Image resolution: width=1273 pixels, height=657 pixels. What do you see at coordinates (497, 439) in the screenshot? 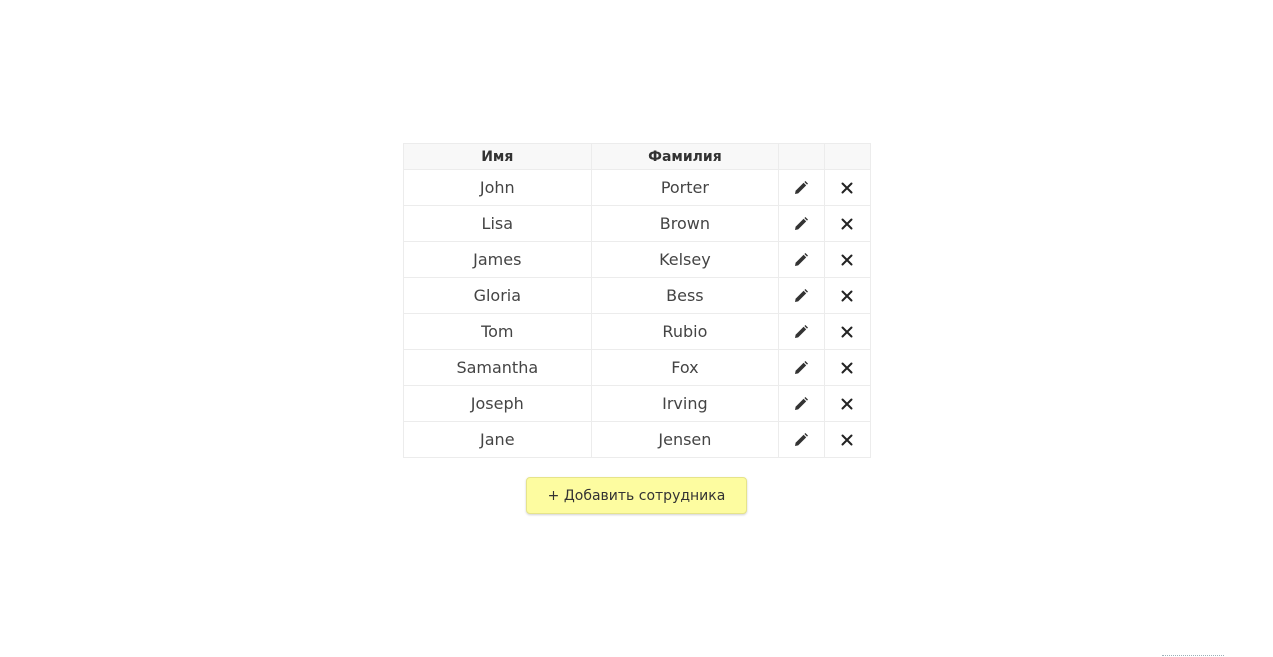
I see `cell-first-name: Jane` at bounding box center [497, 439].